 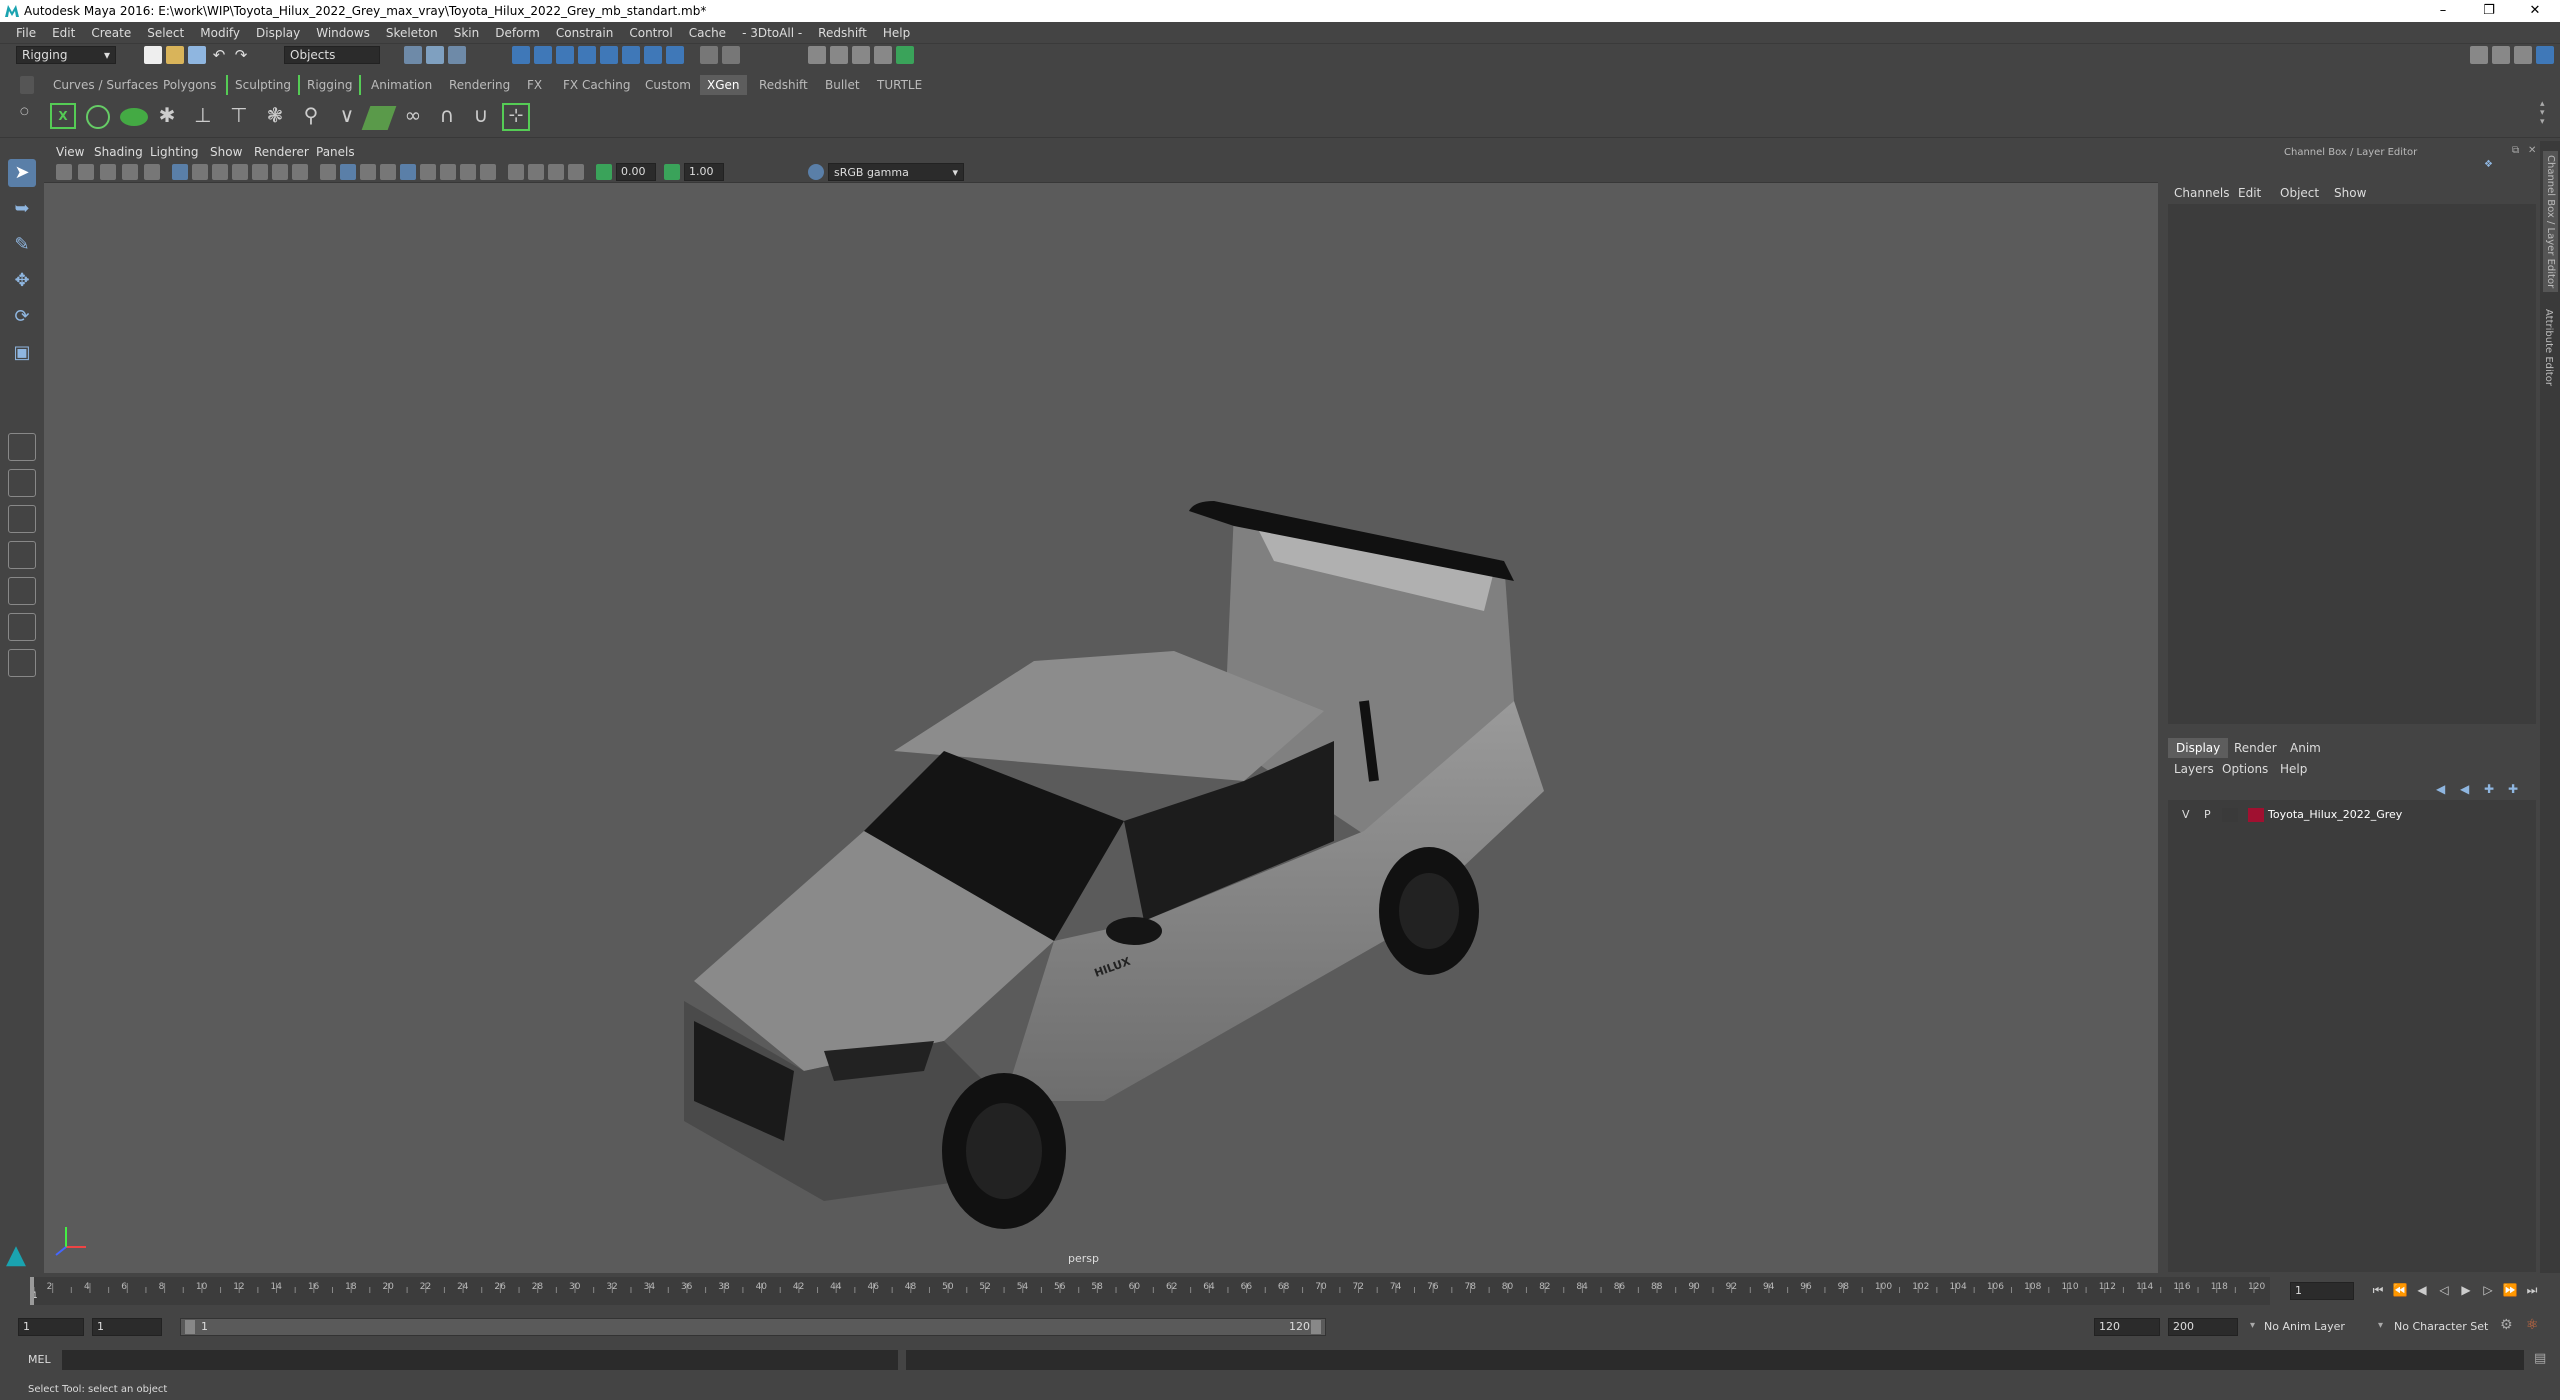 What do you see at coordinates (86, 172) in the screenshot?
I see `camera-bookmark-icon` at bounding box center [86, 172].